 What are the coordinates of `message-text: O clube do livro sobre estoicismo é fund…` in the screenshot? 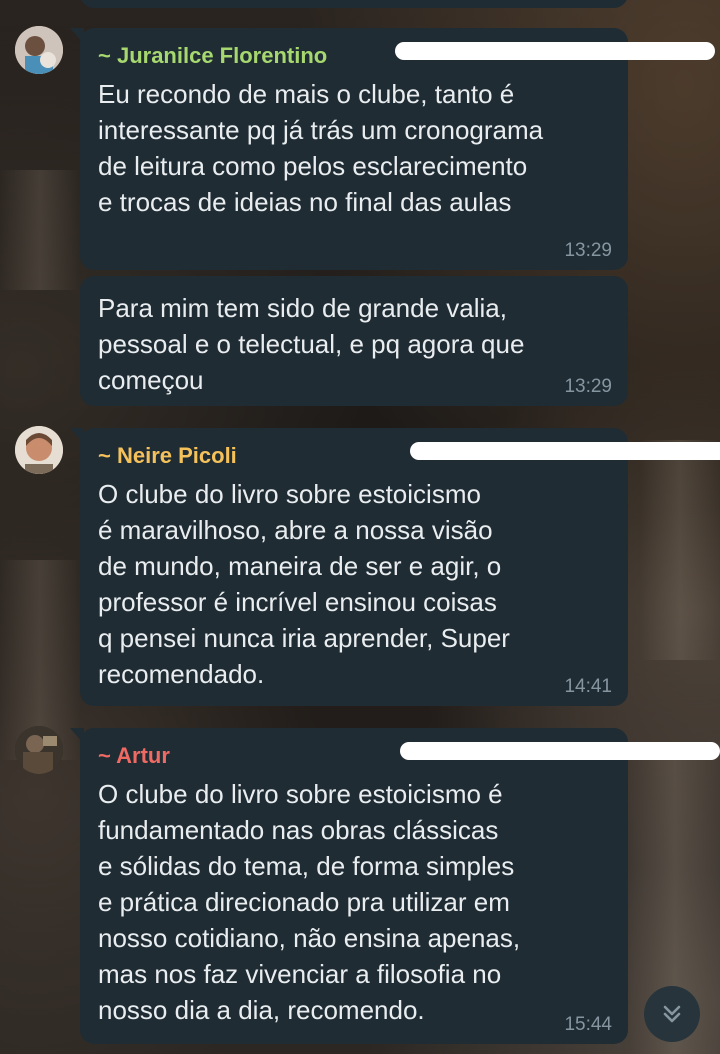 It's located at (309, 902).